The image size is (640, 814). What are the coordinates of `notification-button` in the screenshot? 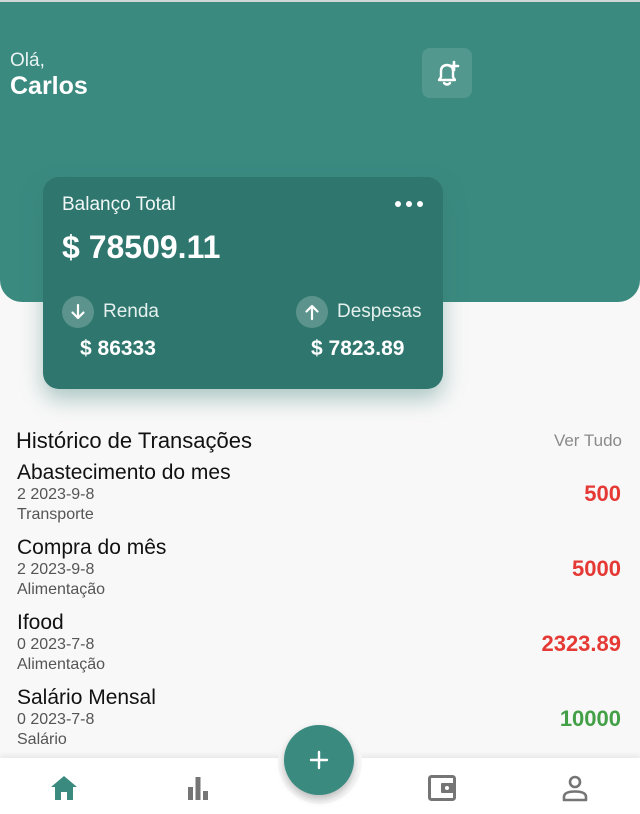 It's located at (447, 73).